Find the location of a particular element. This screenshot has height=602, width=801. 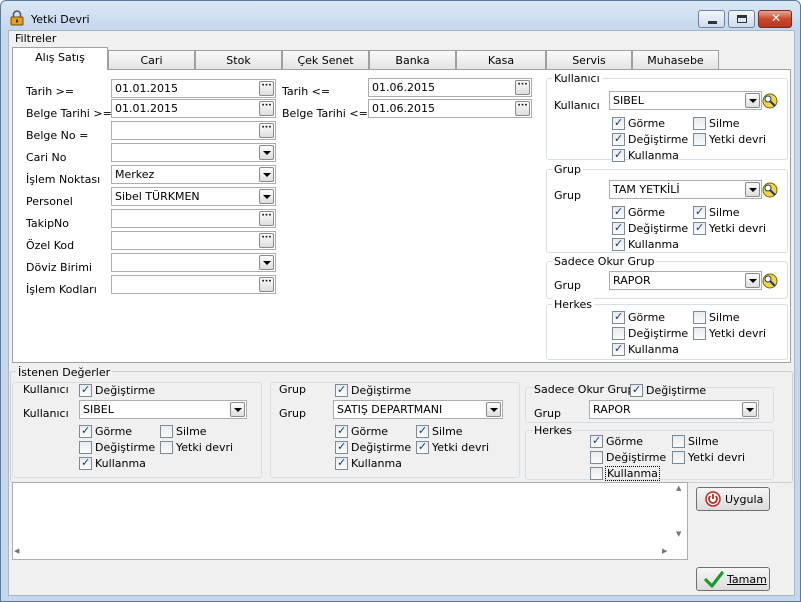

istenen-kullanici-kullanma-checkbox: ✓ is located at coordinates (85, 463).